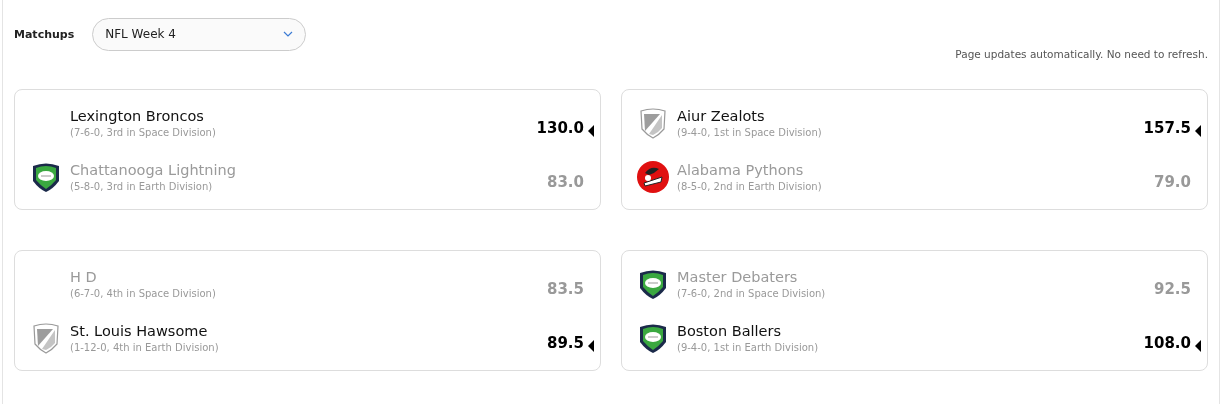 This screenshot has height=404, width=1222. What do you see at coordinates (153, 170) in the screenshot?
I see `team-name: Chattanooga Lightning` at bounding box center [153, 170].